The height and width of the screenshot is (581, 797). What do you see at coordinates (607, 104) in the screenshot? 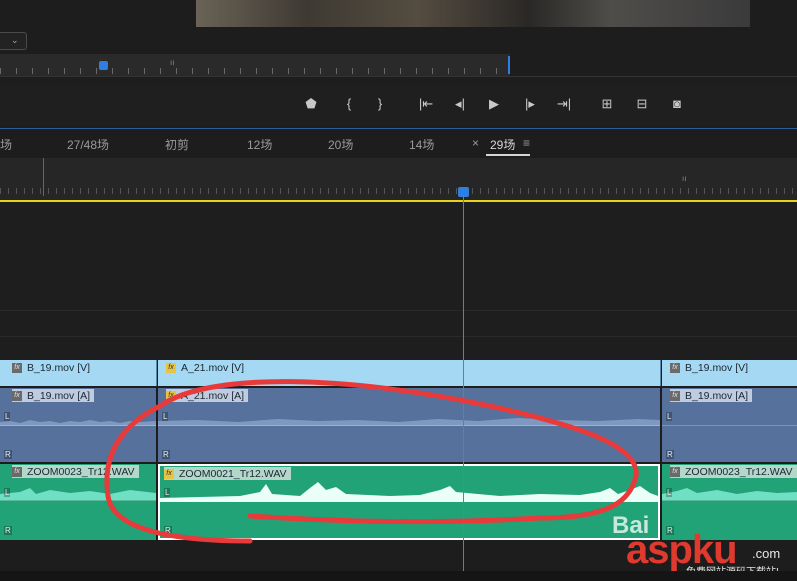
I see `lift-icon: ⊞` at bounding box center [607, 104].